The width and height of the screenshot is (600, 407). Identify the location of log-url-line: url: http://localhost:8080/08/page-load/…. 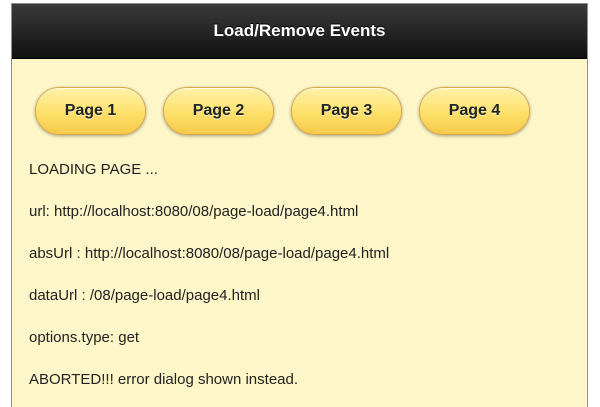
(194, 211).